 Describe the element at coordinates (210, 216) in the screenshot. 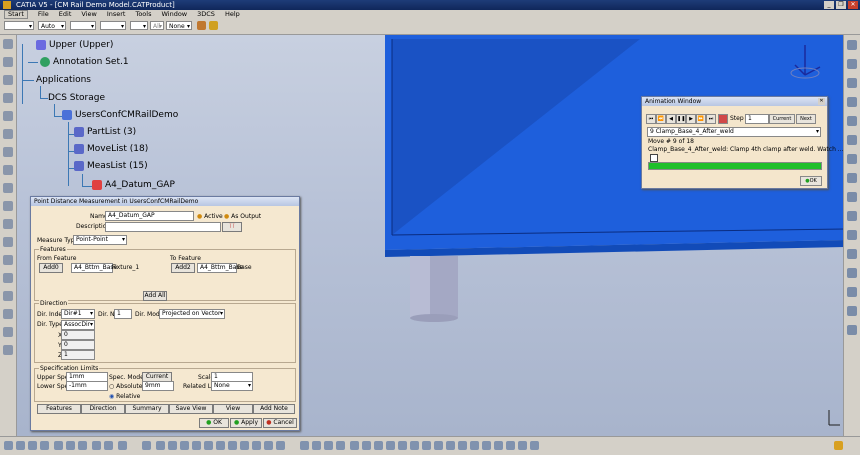

I see `active-checkbox: ● Active` at that location.